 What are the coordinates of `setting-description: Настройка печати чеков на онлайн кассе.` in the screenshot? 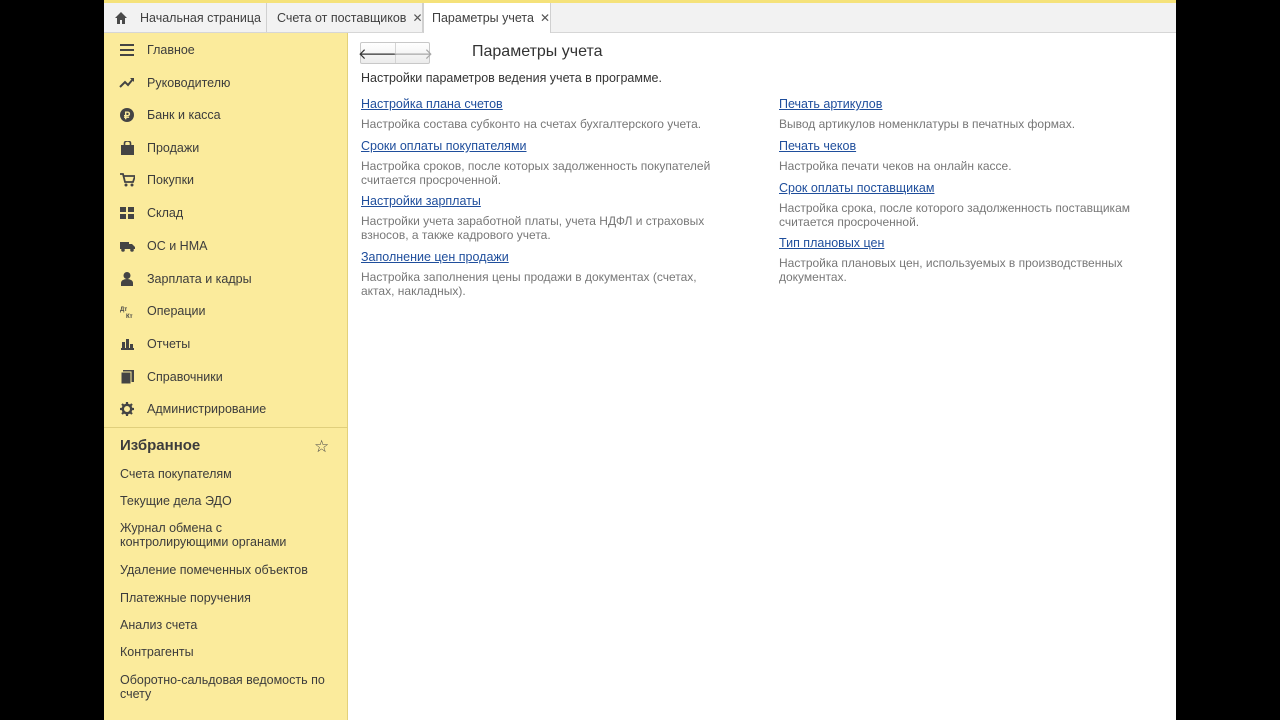 It's located at (895, 166).